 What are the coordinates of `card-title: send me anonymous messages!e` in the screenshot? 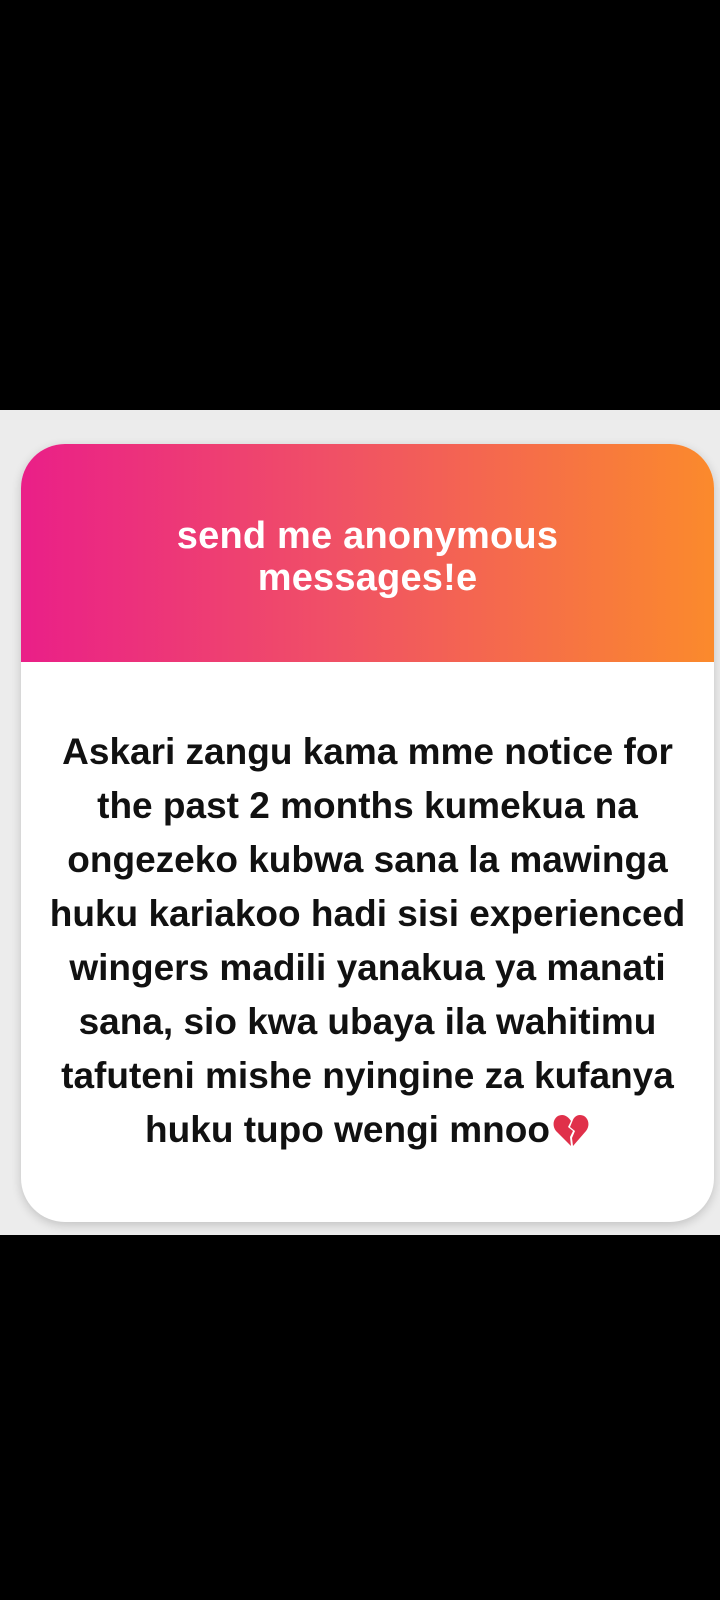 It's located at (367, 557).